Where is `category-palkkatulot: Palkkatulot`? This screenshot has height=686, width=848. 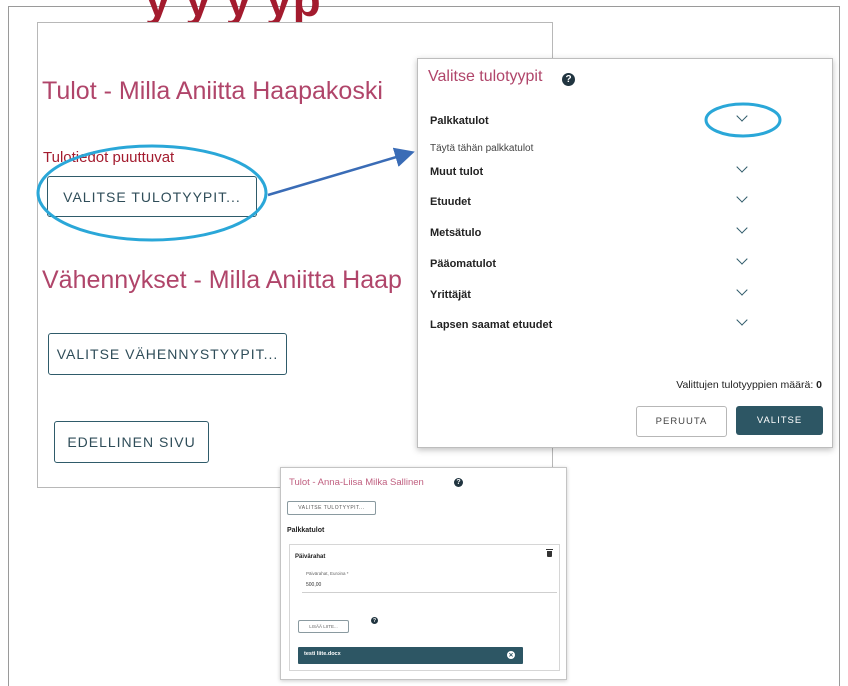 category-palkkatulot: Palkkatulot is located at coordinates (459, 121).